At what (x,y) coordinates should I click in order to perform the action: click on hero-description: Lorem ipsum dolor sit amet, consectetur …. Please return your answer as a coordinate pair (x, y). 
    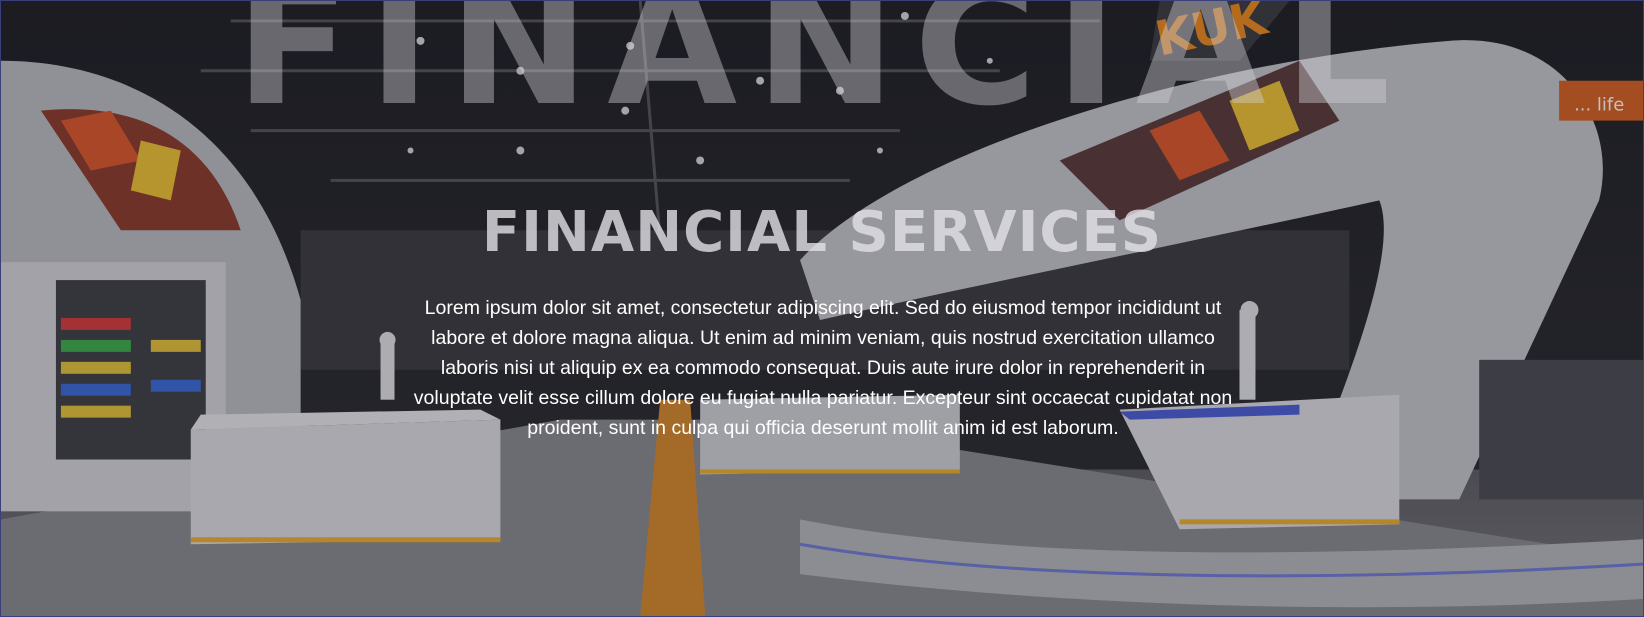
    Looking at the image, I should click on (823, 368).